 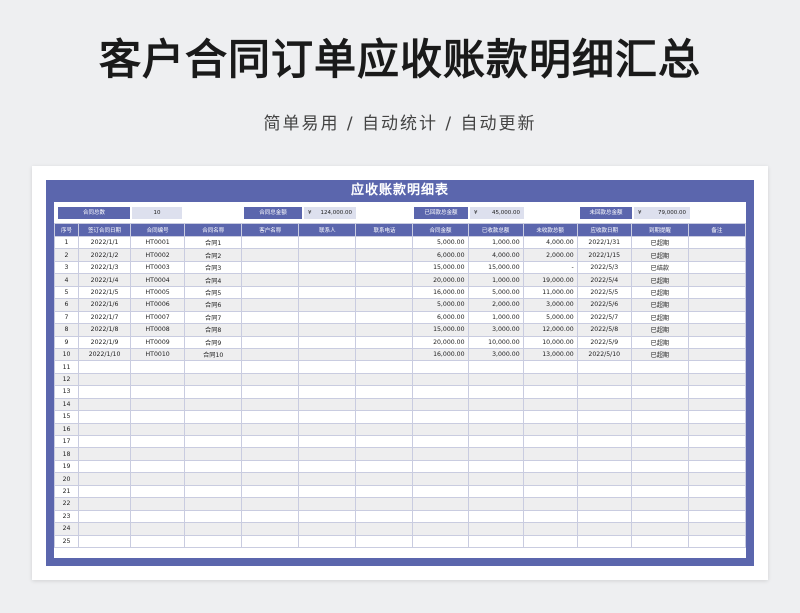 What do you see at coordinates (604, 354) in the screenshot?
I see `cell-due-date: 2022/5/10` at bounding box center [604, 354].